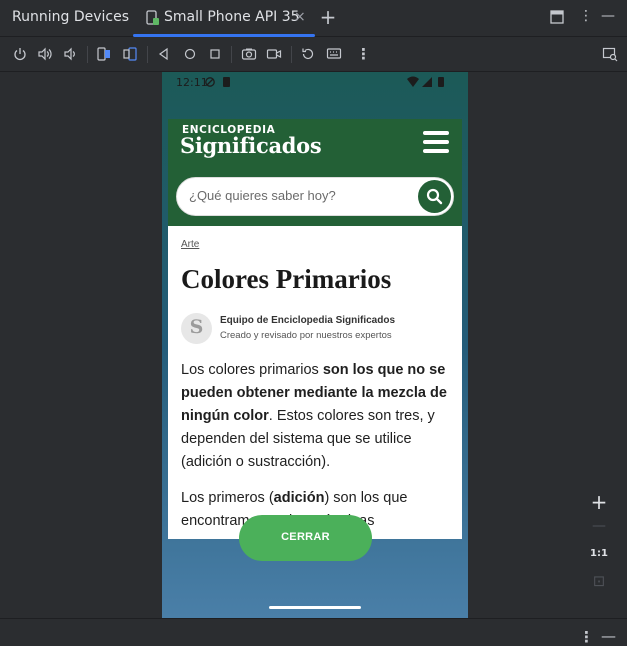  What do you see at coordinates (328, 17) in the screenshot?
I see `add-tab-button: +` at bounding box center [328, 17].